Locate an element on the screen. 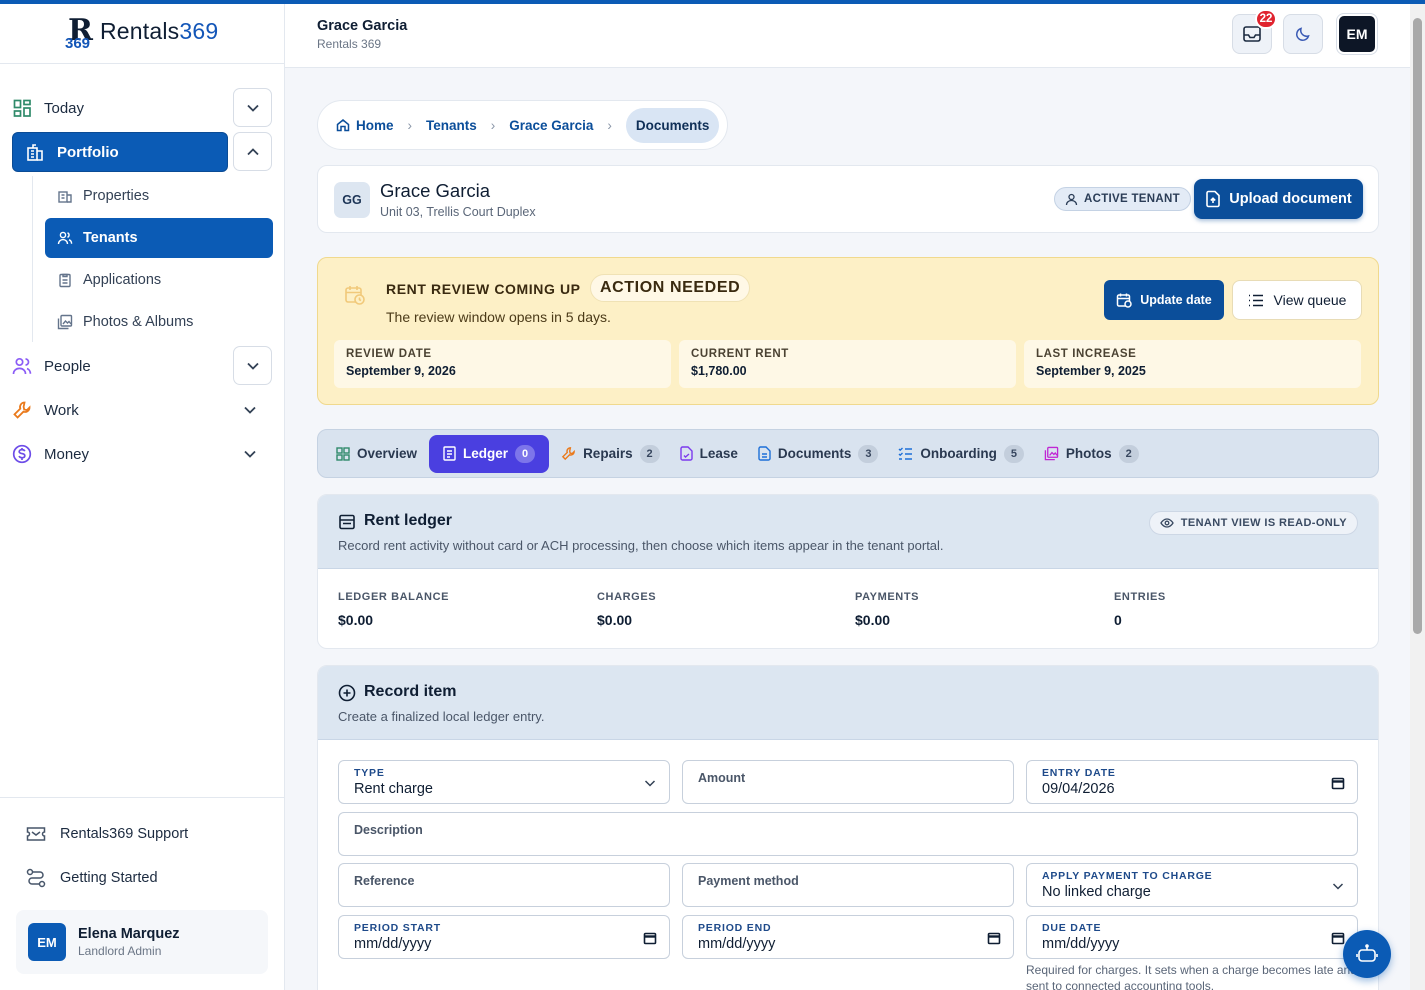  breadcrumb-tenants: Tenants is located at coordinates (451, 125).